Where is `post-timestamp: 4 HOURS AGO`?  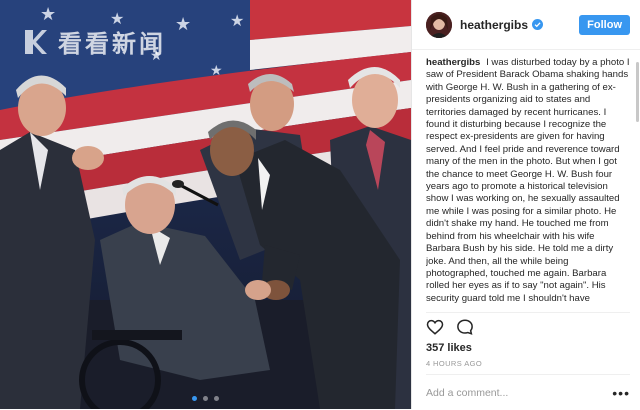
post-timestamp: 4 HOURS AGO is located at coordinates (454, 363).